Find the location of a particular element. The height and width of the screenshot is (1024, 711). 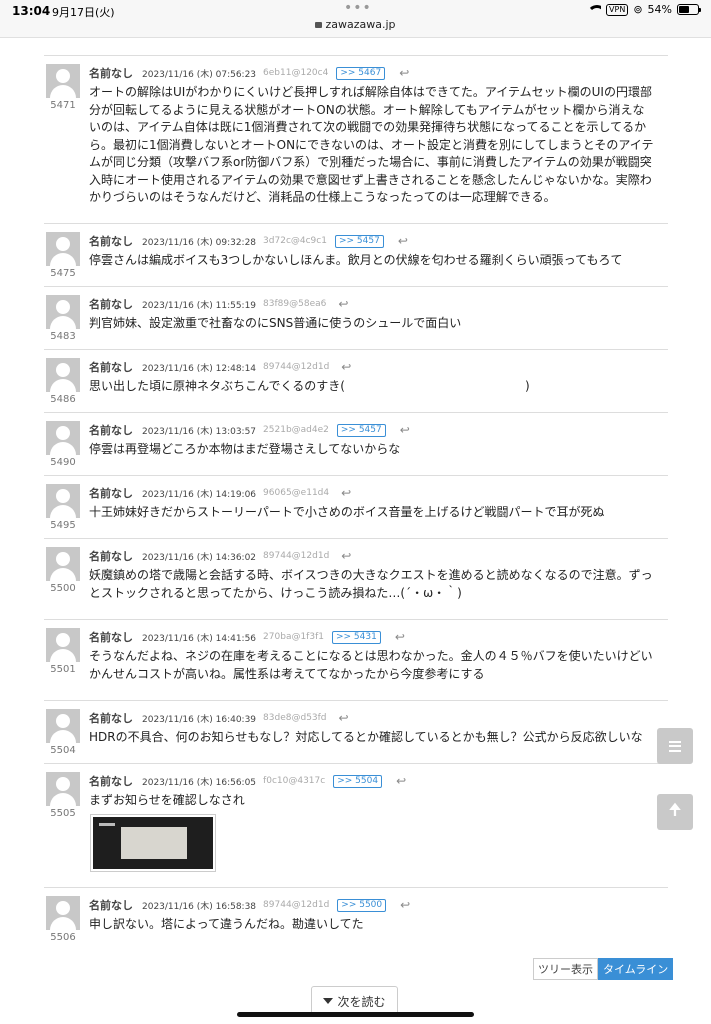

scroll-top-button: 🠉 is located at coordinates (675, 812).